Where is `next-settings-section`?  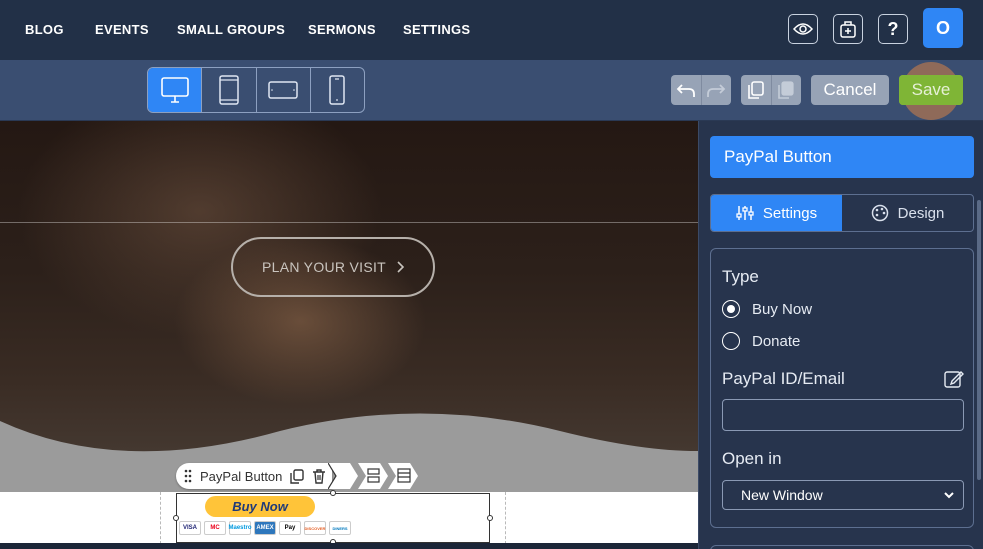
next-settings-section is located at coordinates (842, 547).